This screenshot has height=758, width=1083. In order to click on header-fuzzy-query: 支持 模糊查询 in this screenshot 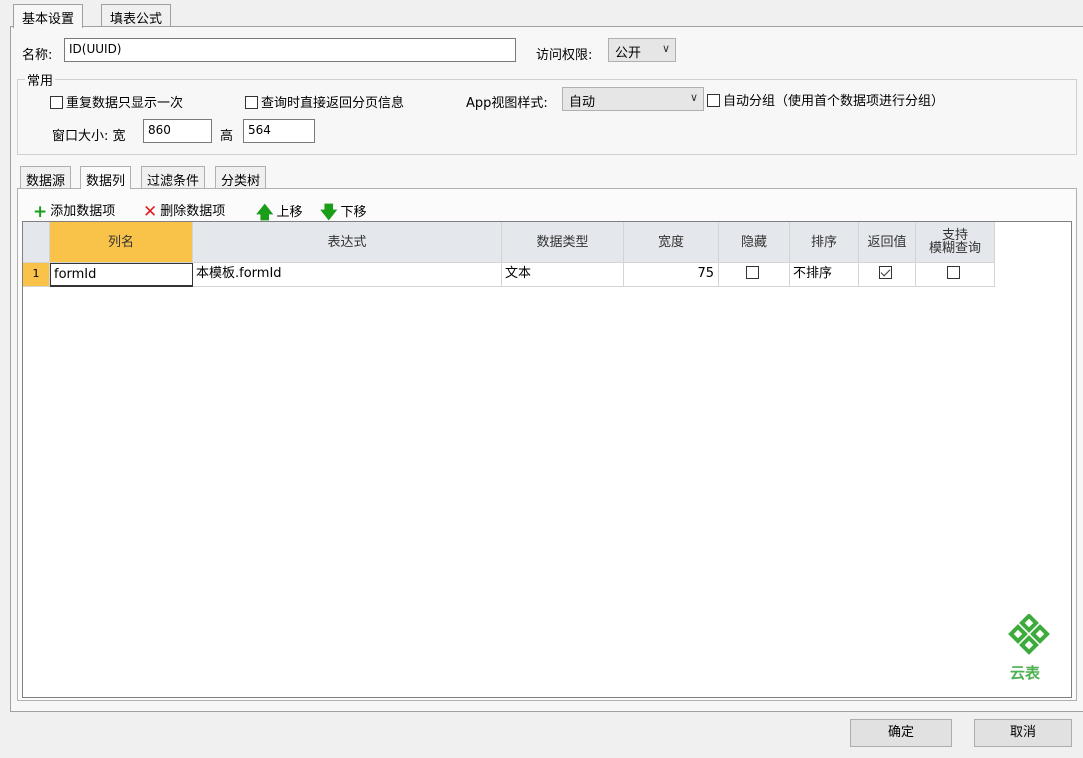, I will do `click(955, 242)`.